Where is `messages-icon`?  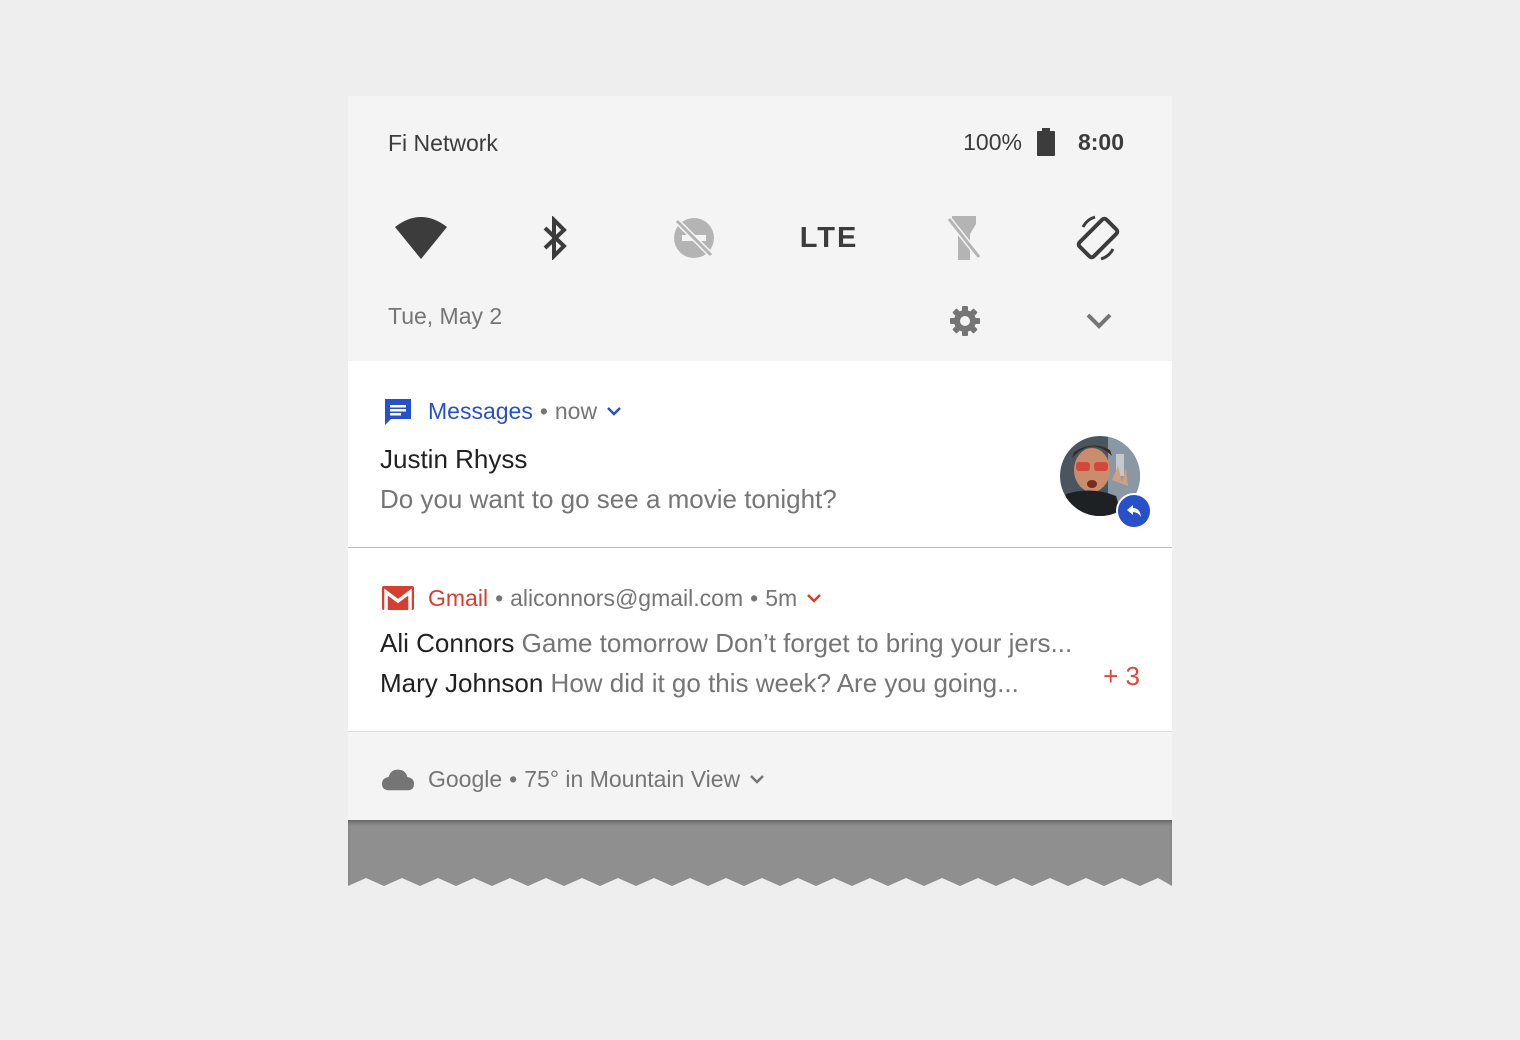 messages-icon is located at coordinates (398, 411).